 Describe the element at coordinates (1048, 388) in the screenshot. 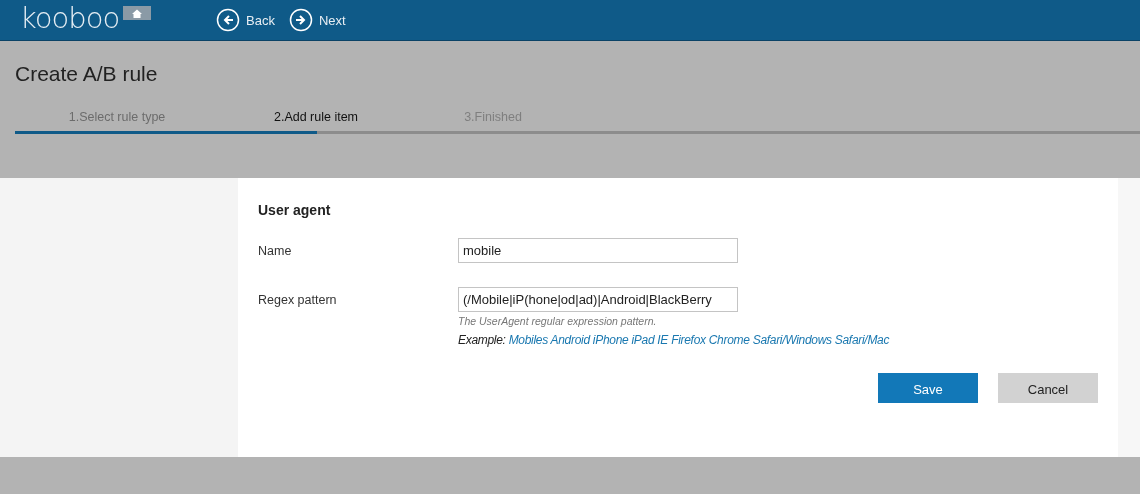

I see `cancel-button: Cancel` at that location.